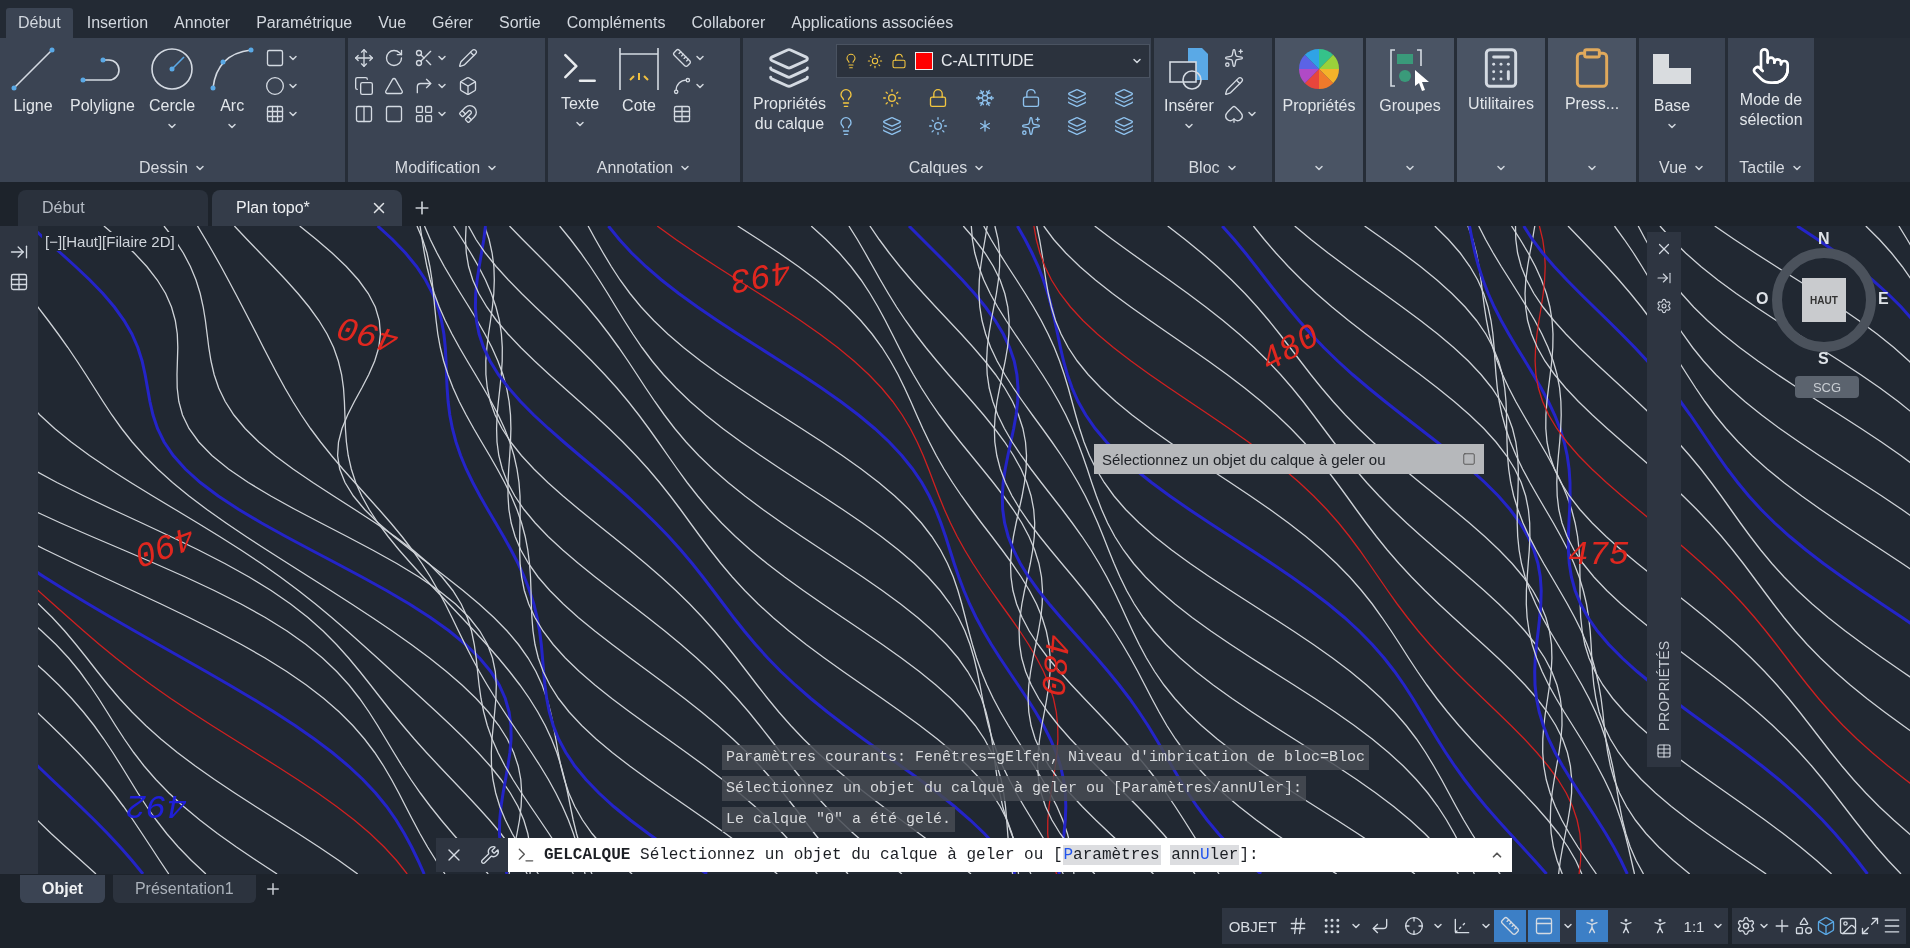 This screenshot has height=948, width=1910. What do you see at coordinates (1672, 89) in the screenshot?
I see `ribbon-tool-button: Base` at bounding box center [1672, 89].